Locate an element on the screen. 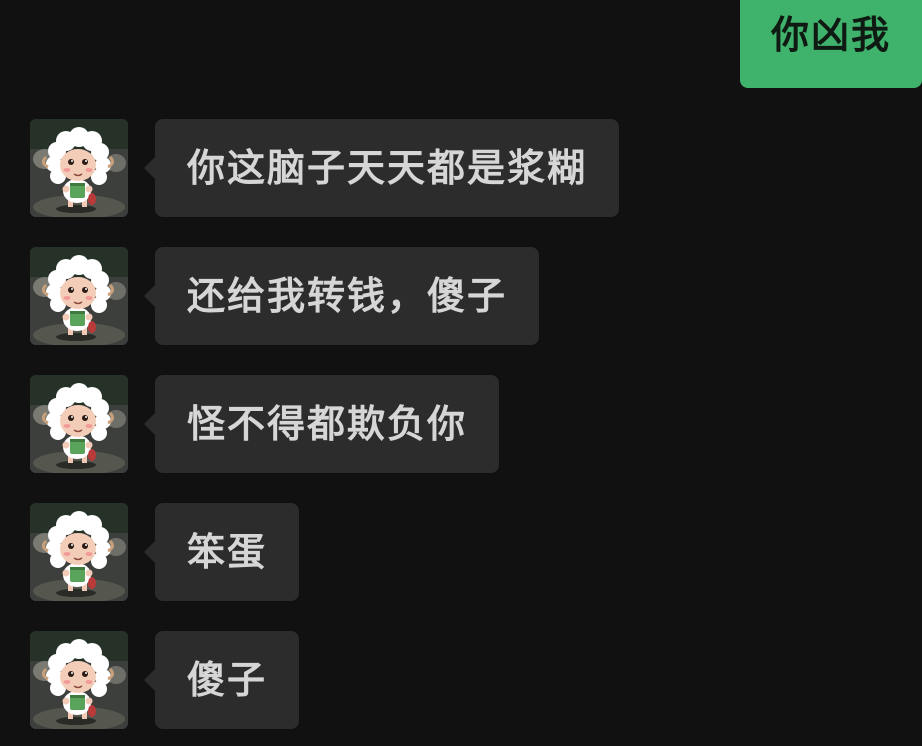 This screenshot has width=922, height=746. received-message-bubble: 你这脑子天天都是浆糊 is located at coordinates (381, 168).